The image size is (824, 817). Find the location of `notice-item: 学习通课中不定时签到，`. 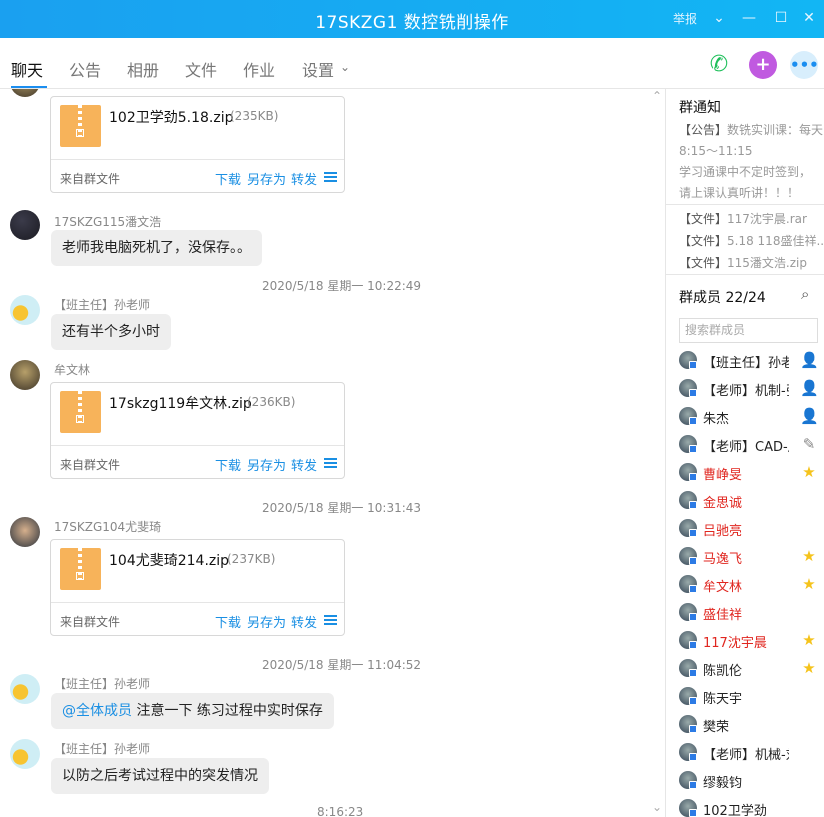

notice-item: 学习通课中不定时签到， is located at coordinates (745, 172).